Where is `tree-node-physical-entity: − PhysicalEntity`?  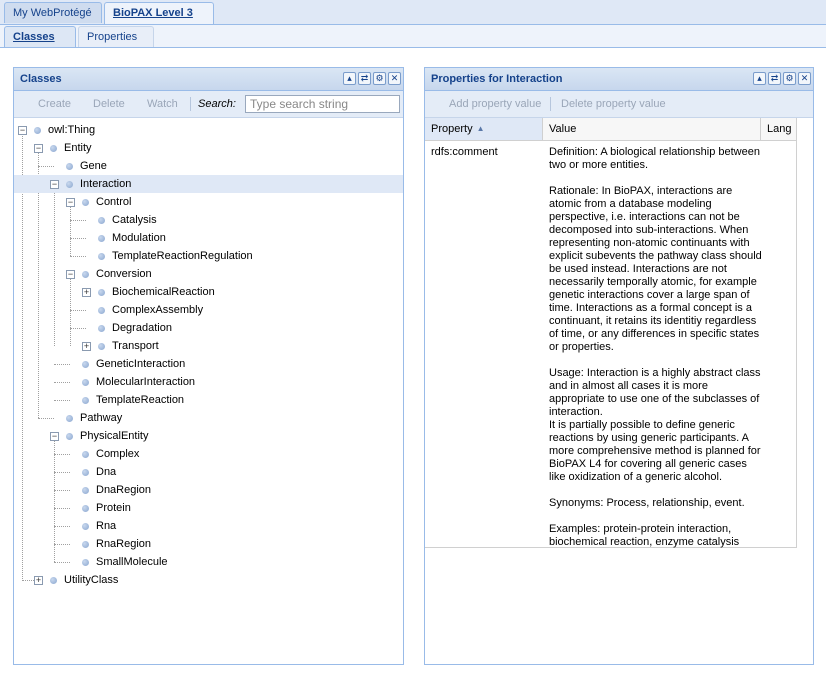 tree-node-physical-entity: − PhysicalEntity is located at coordinates (208, 436).